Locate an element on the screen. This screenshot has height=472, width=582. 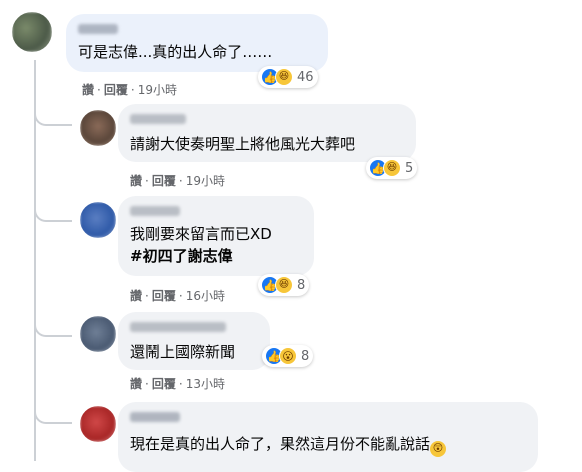
surprised-emoji-icon: 😲 is located at coordinates (438, 449).